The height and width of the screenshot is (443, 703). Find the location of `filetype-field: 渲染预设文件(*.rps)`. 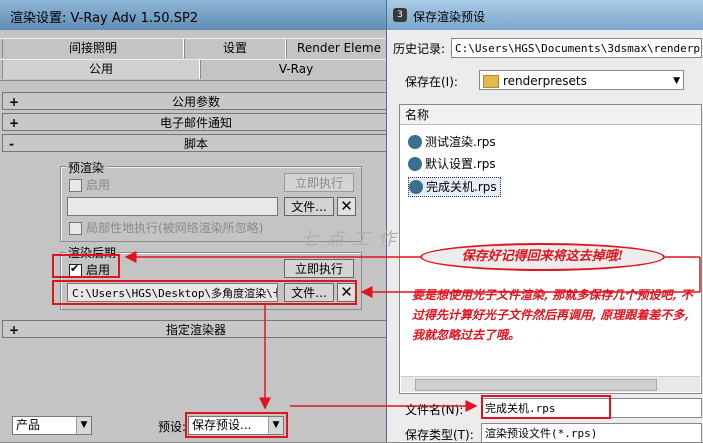

filetype-field: 渲染预设文件(*.rps) is located at coordinates (591, 433).